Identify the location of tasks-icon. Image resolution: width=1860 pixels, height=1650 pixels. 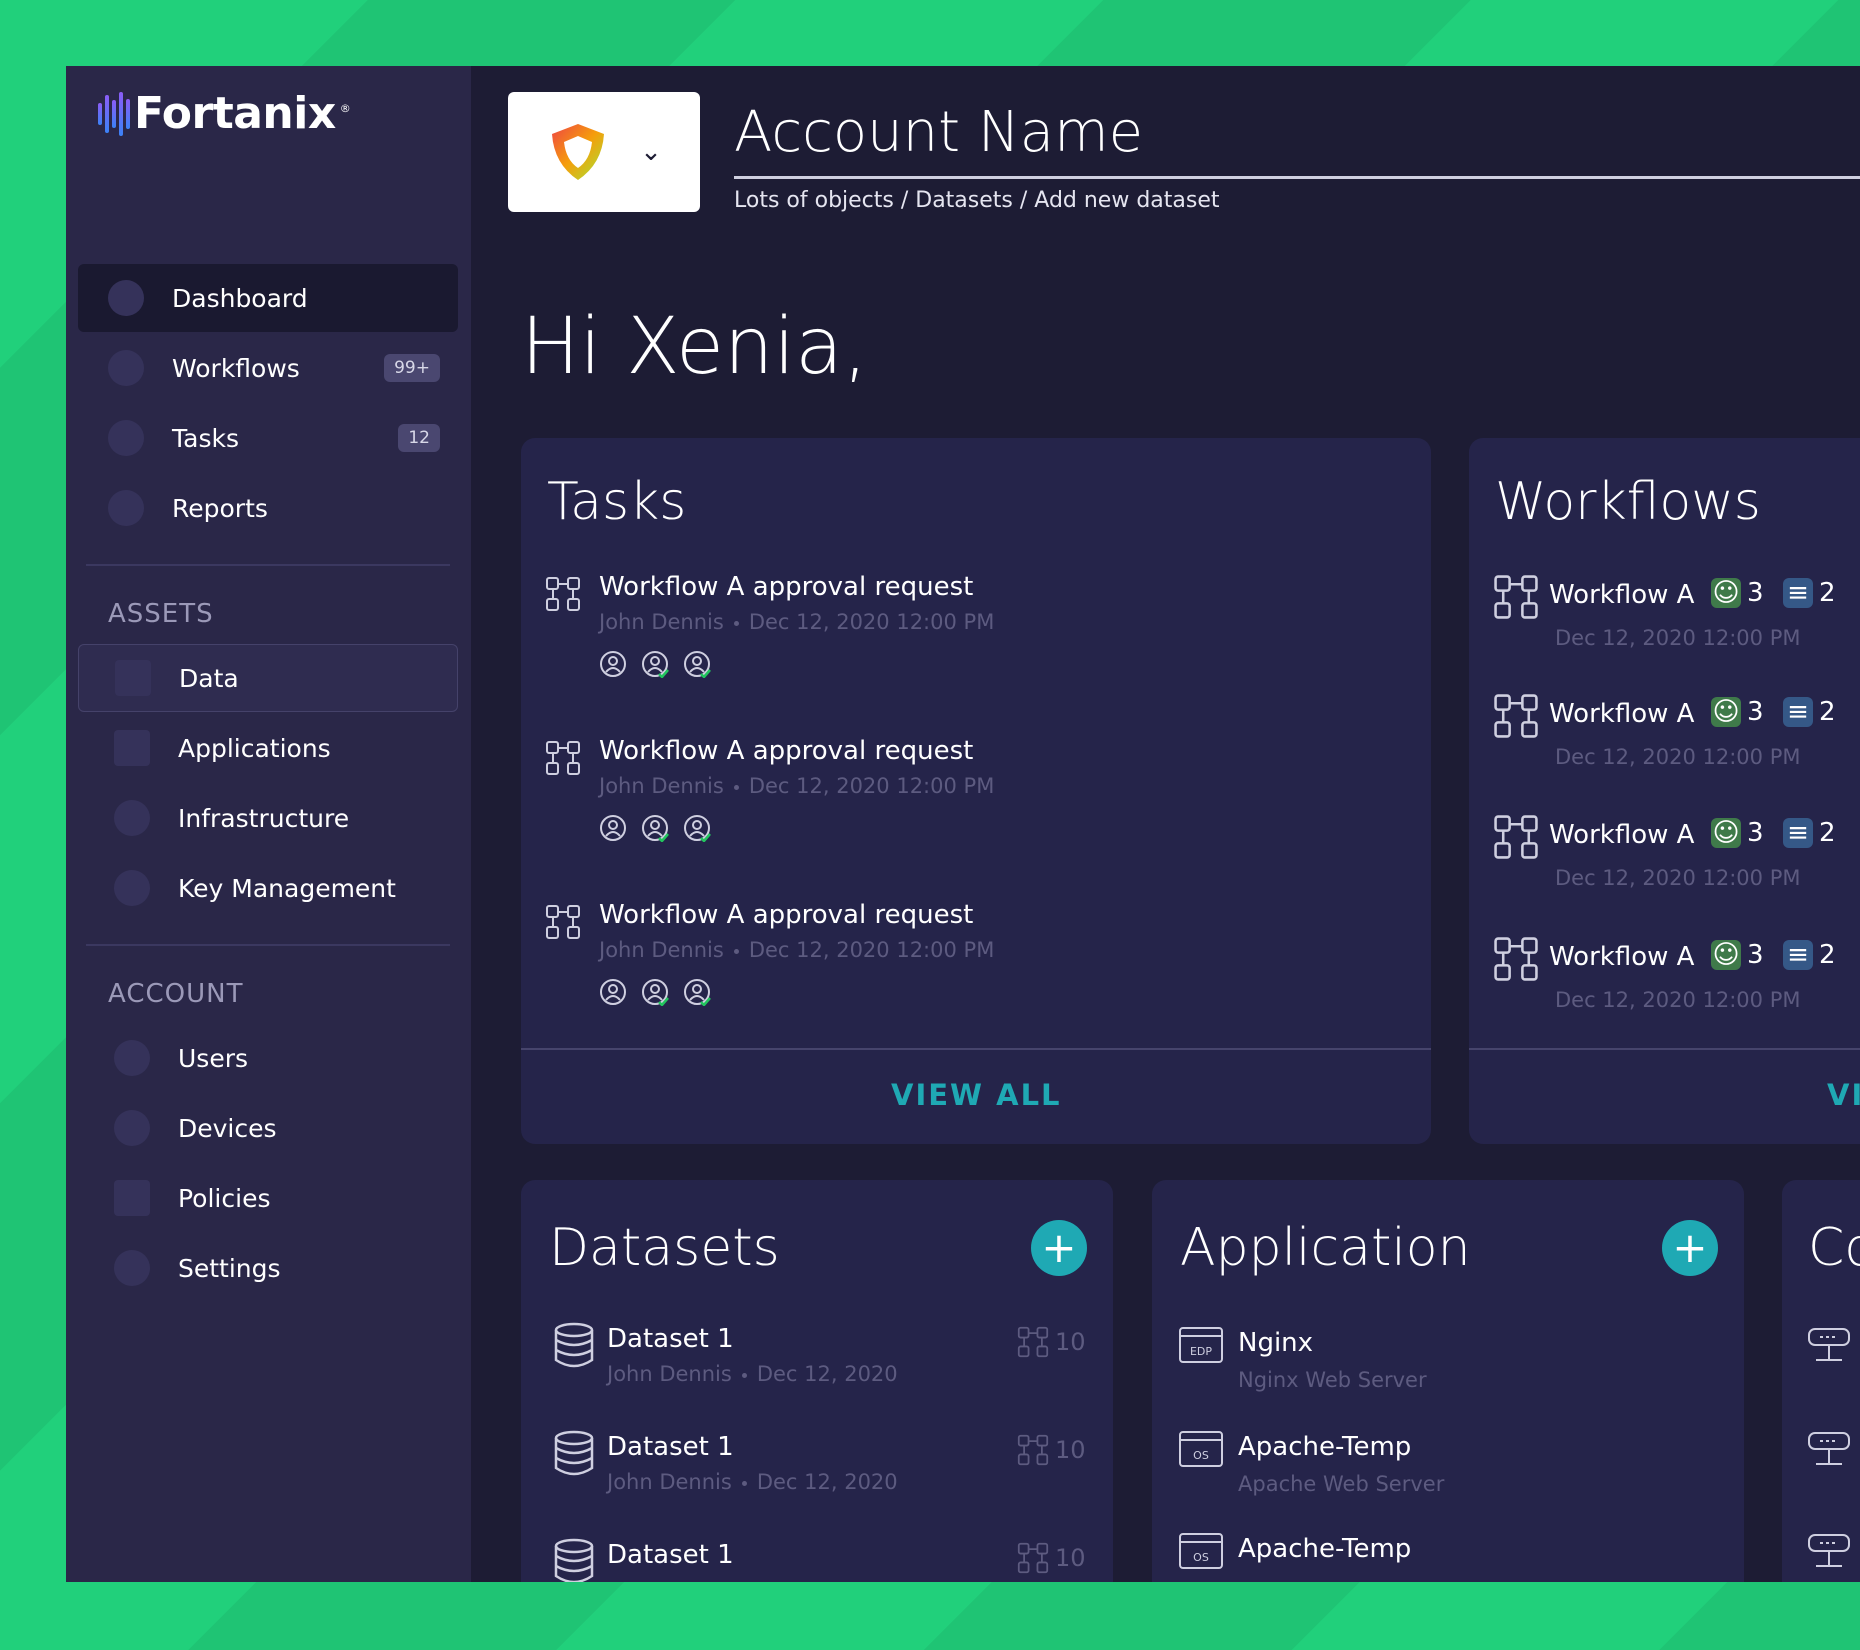
(126, 438).